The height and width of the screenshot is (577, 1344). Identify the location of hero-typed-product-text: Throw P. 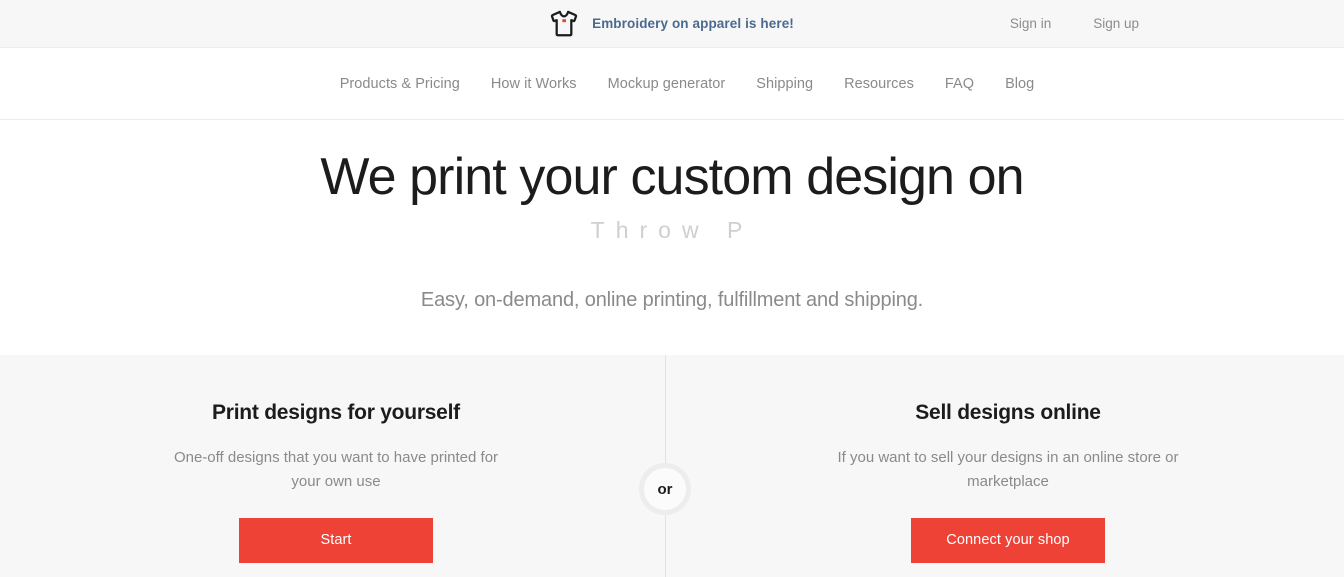
(672, 230).